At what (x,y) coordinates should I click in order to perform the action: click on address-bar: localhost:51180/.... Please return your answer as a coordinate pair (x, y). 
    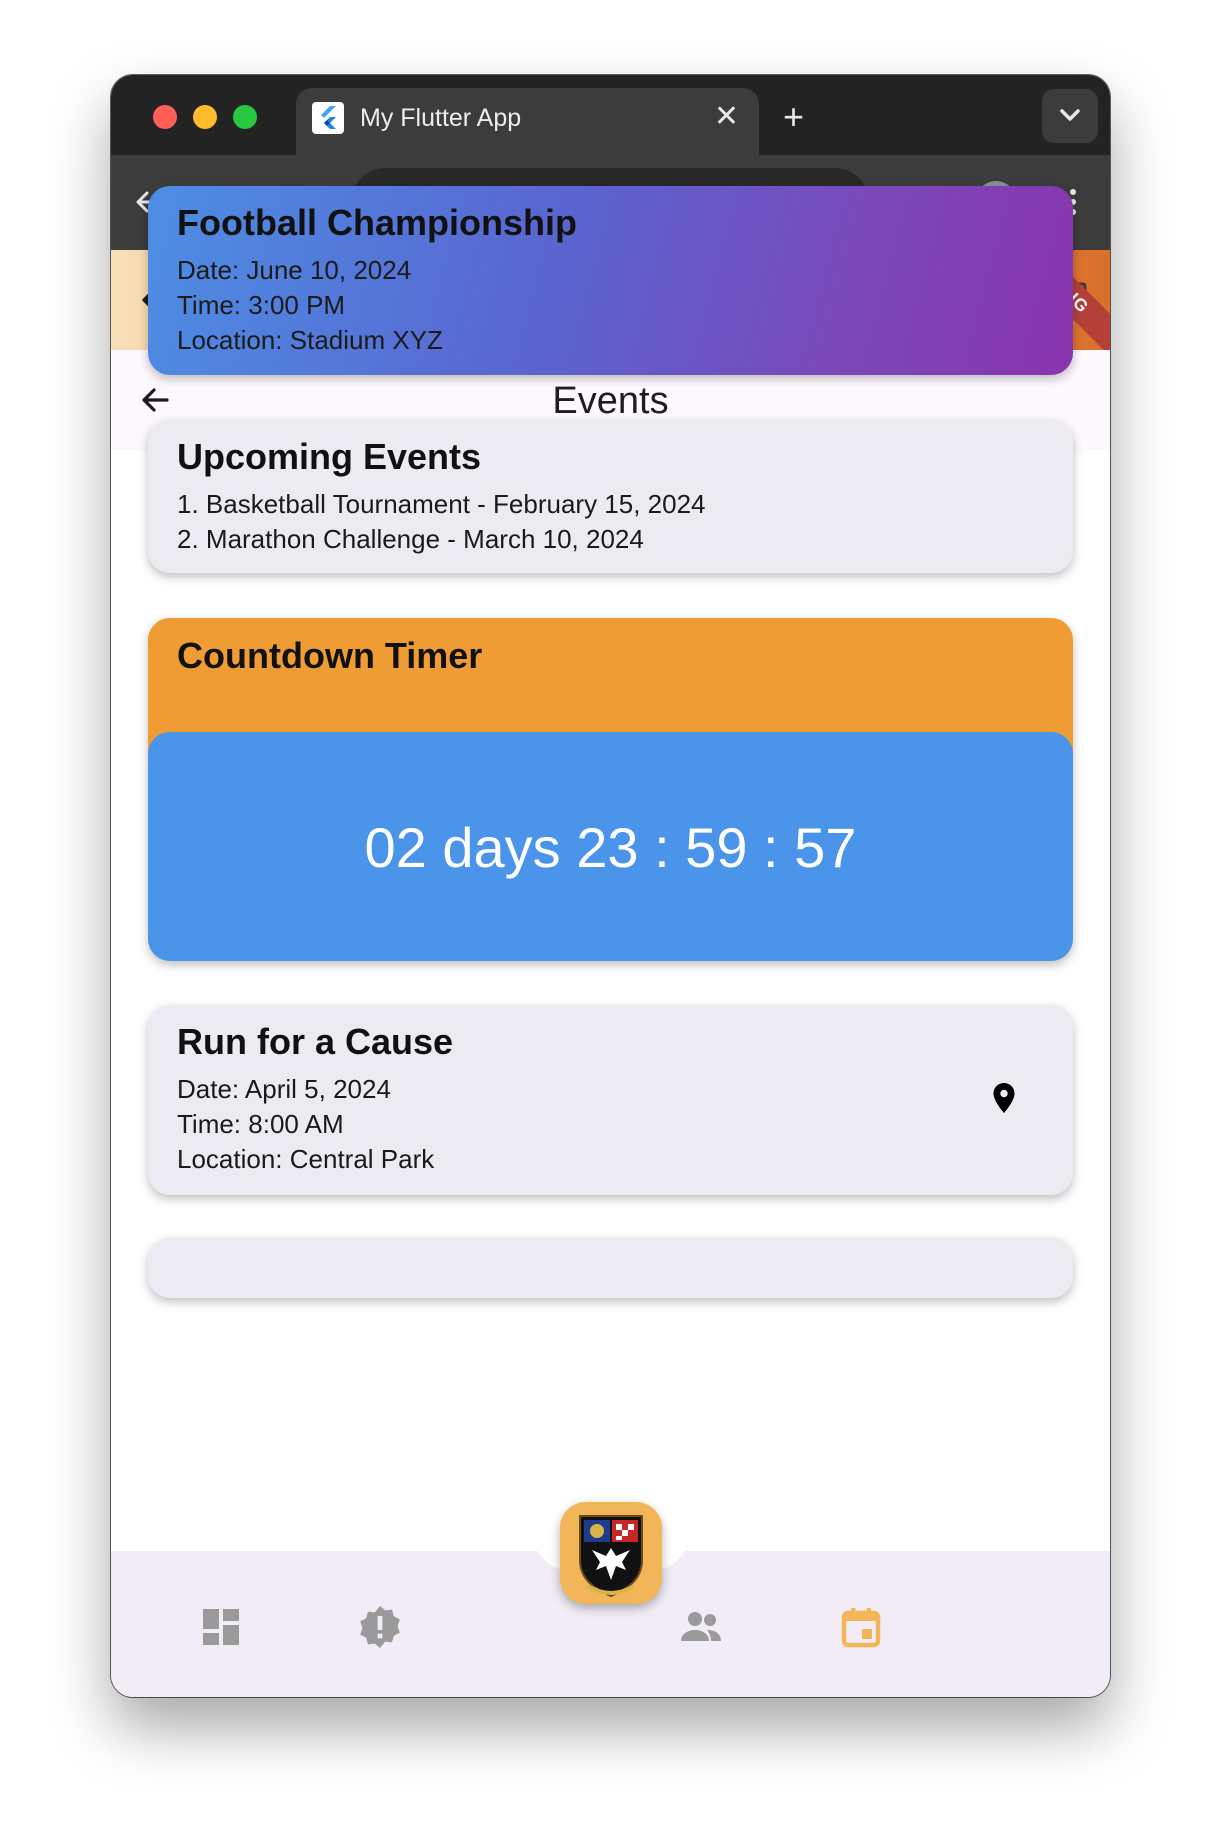
    Looking at the image, I should click on (610, 202).